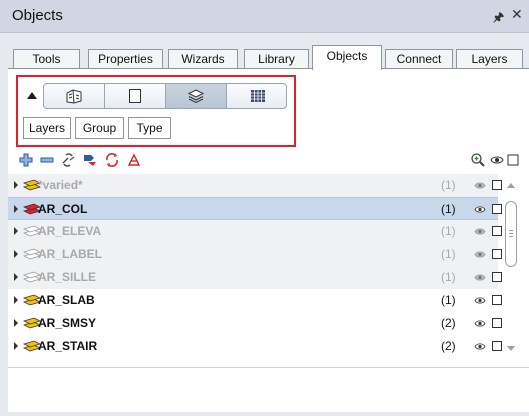  I want to click on checkbox-icon, so click(513, 160).